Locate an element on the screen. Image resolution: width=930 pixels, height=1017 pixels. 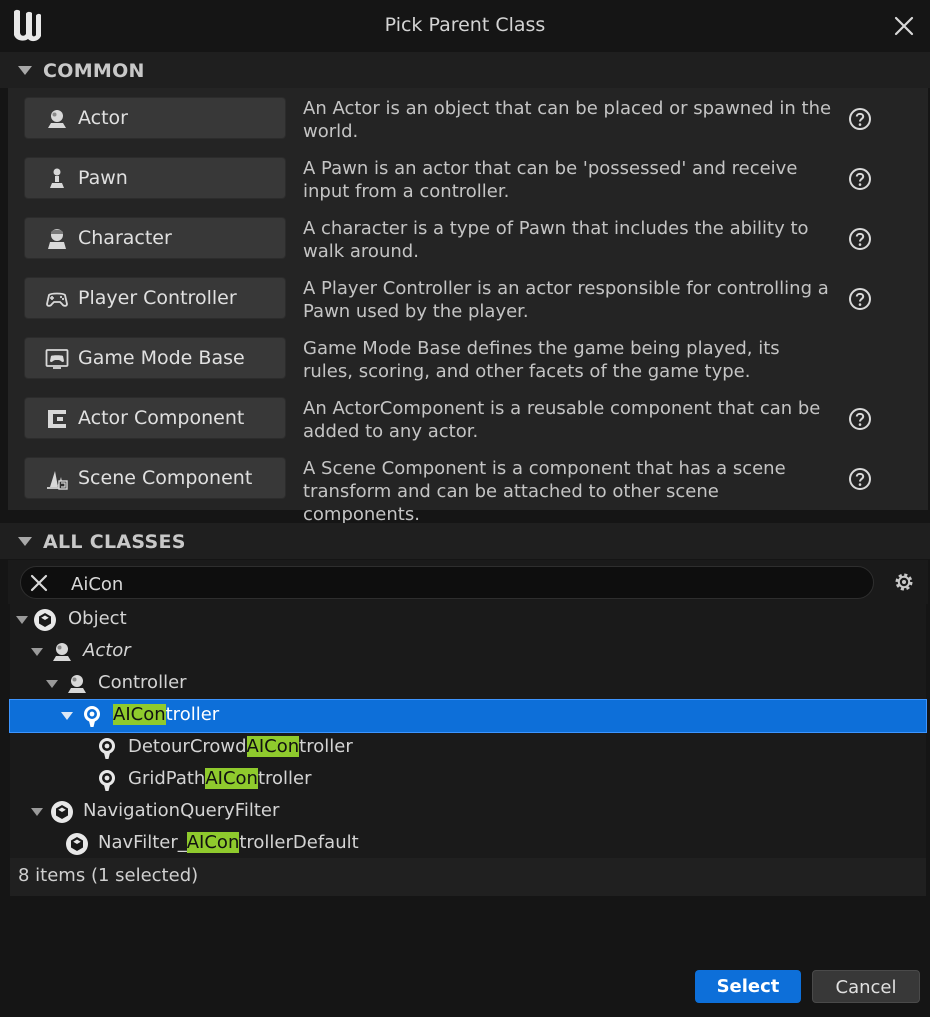
character-icon is located at coordinates (57, 239).